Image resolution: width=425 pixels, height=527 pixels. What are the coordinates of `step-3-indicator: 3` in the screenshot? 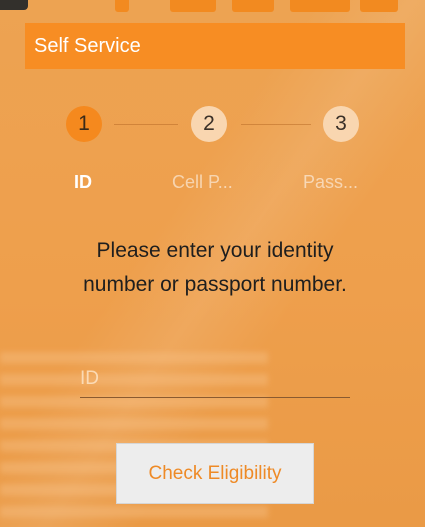 It's located at (341, 124).